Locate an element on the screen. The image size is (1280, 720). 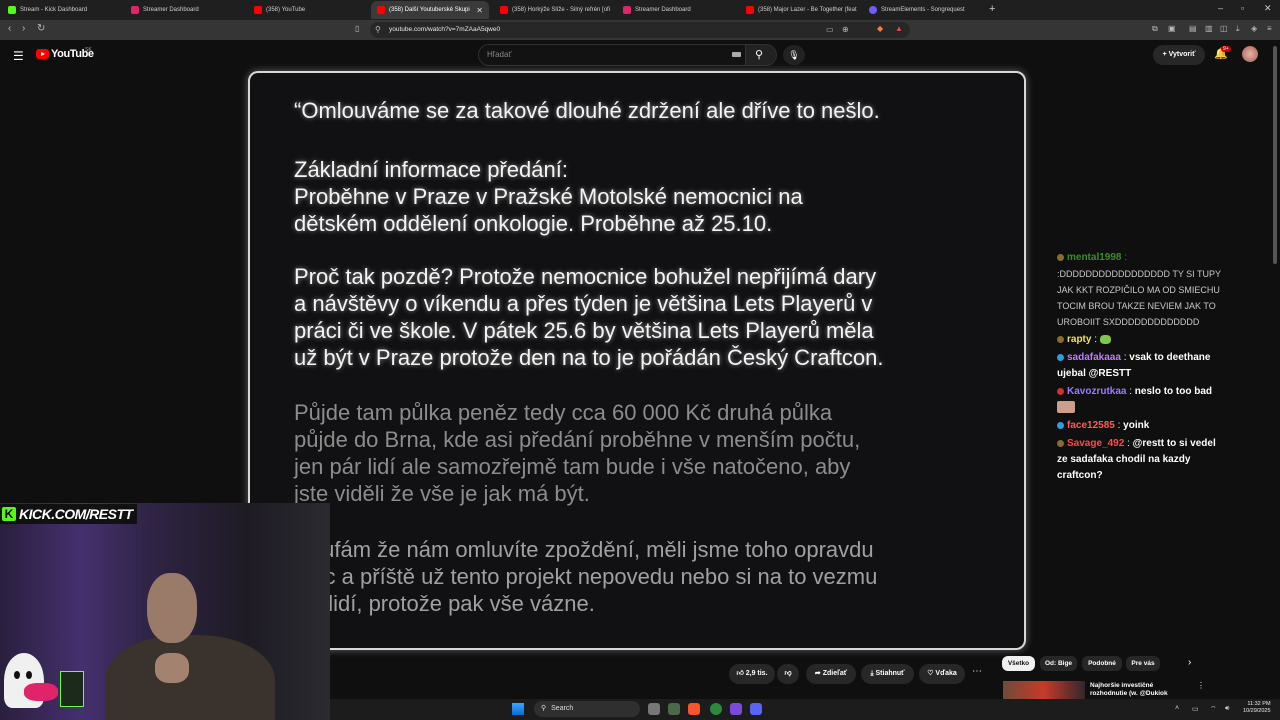
system-clock: 11:32 PM 10/29/2025 is located at coordinates (1257, 708).